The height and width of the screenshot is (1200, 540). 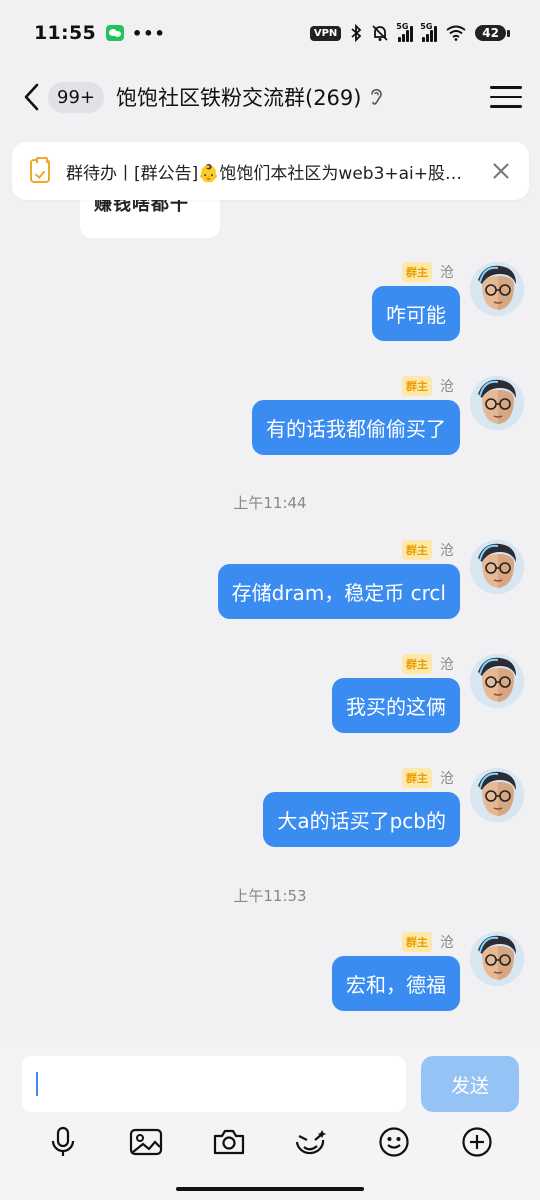 I want to click on signal-5g-1-icon: 5G, so click(x=405, y=32).